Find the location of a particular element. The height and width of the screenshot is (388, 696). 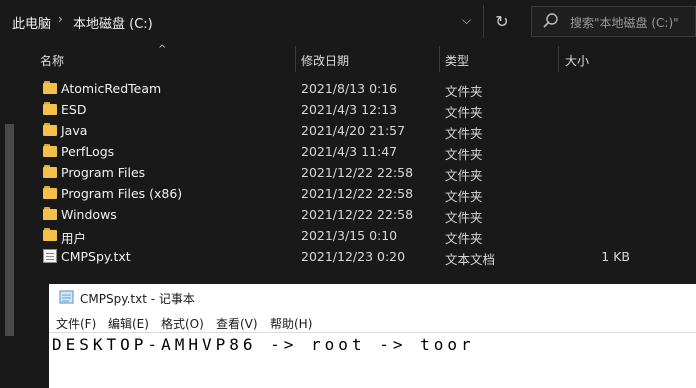

file-type: 文本文档 is located at coordinates (470, 259).